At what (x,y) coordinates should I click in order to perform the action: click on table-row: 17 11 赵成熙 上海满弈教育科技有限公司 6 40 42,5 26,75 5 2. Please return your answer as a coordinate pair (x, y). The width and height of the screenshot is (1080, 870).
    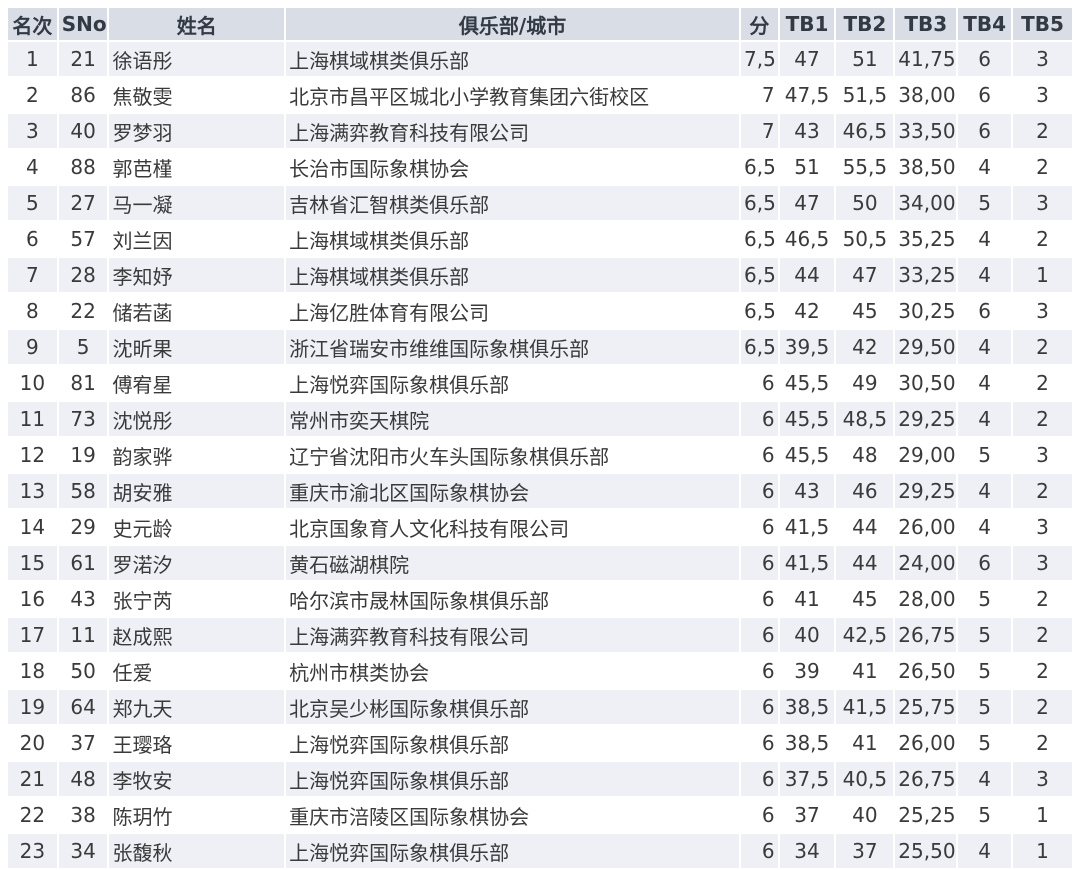
    Looking at the image, I should click on (540, 635).